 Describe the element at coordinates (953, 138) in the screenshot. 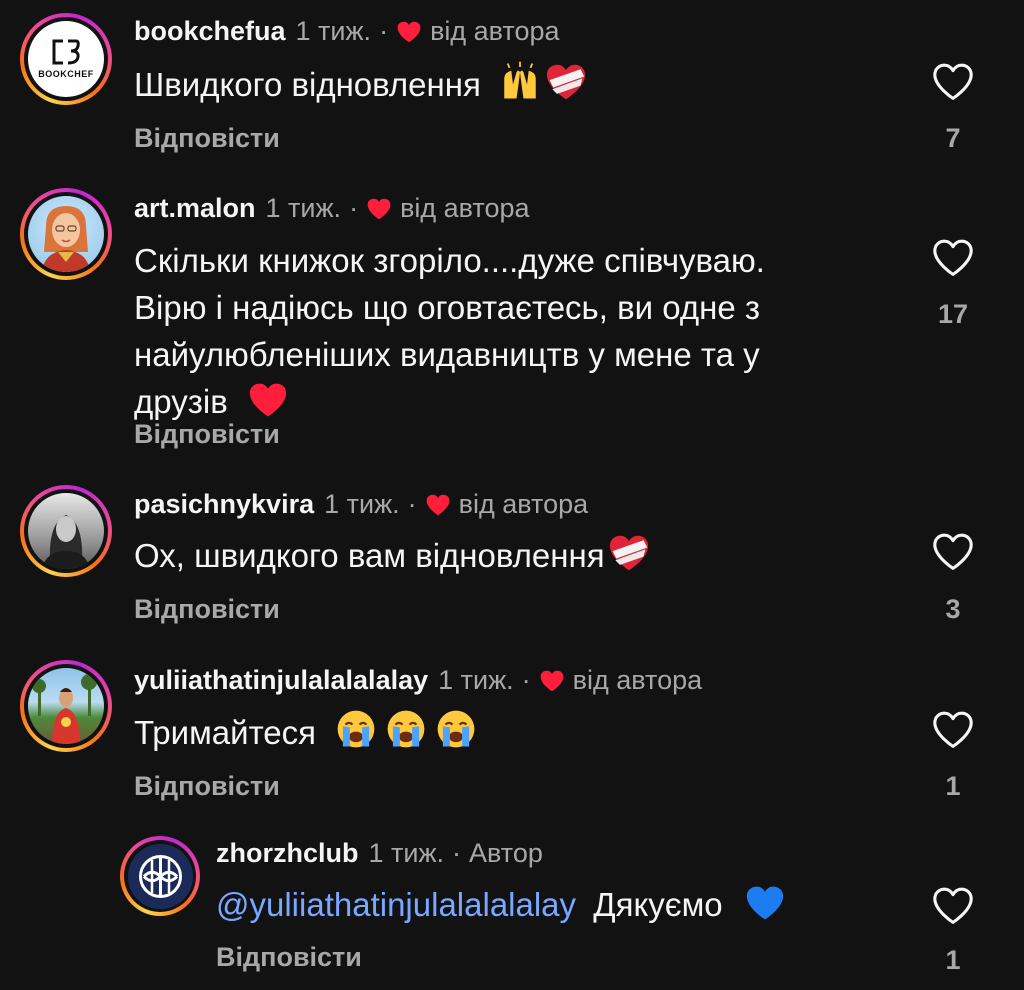

I see `like-count: 7` at that location.